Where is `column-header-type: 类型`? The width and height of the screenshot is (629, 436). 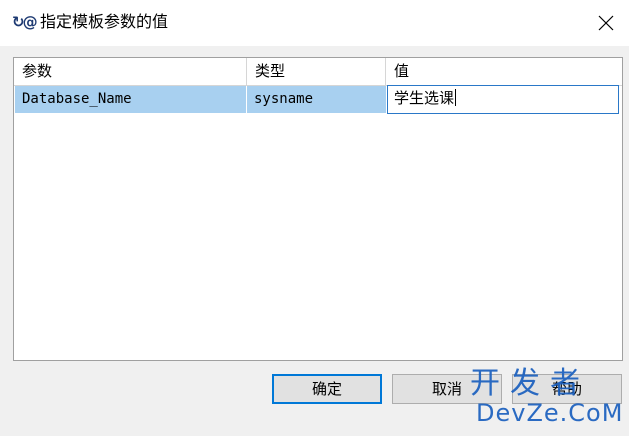
column-header-type: 类型 is located at coordinates (316, 71).